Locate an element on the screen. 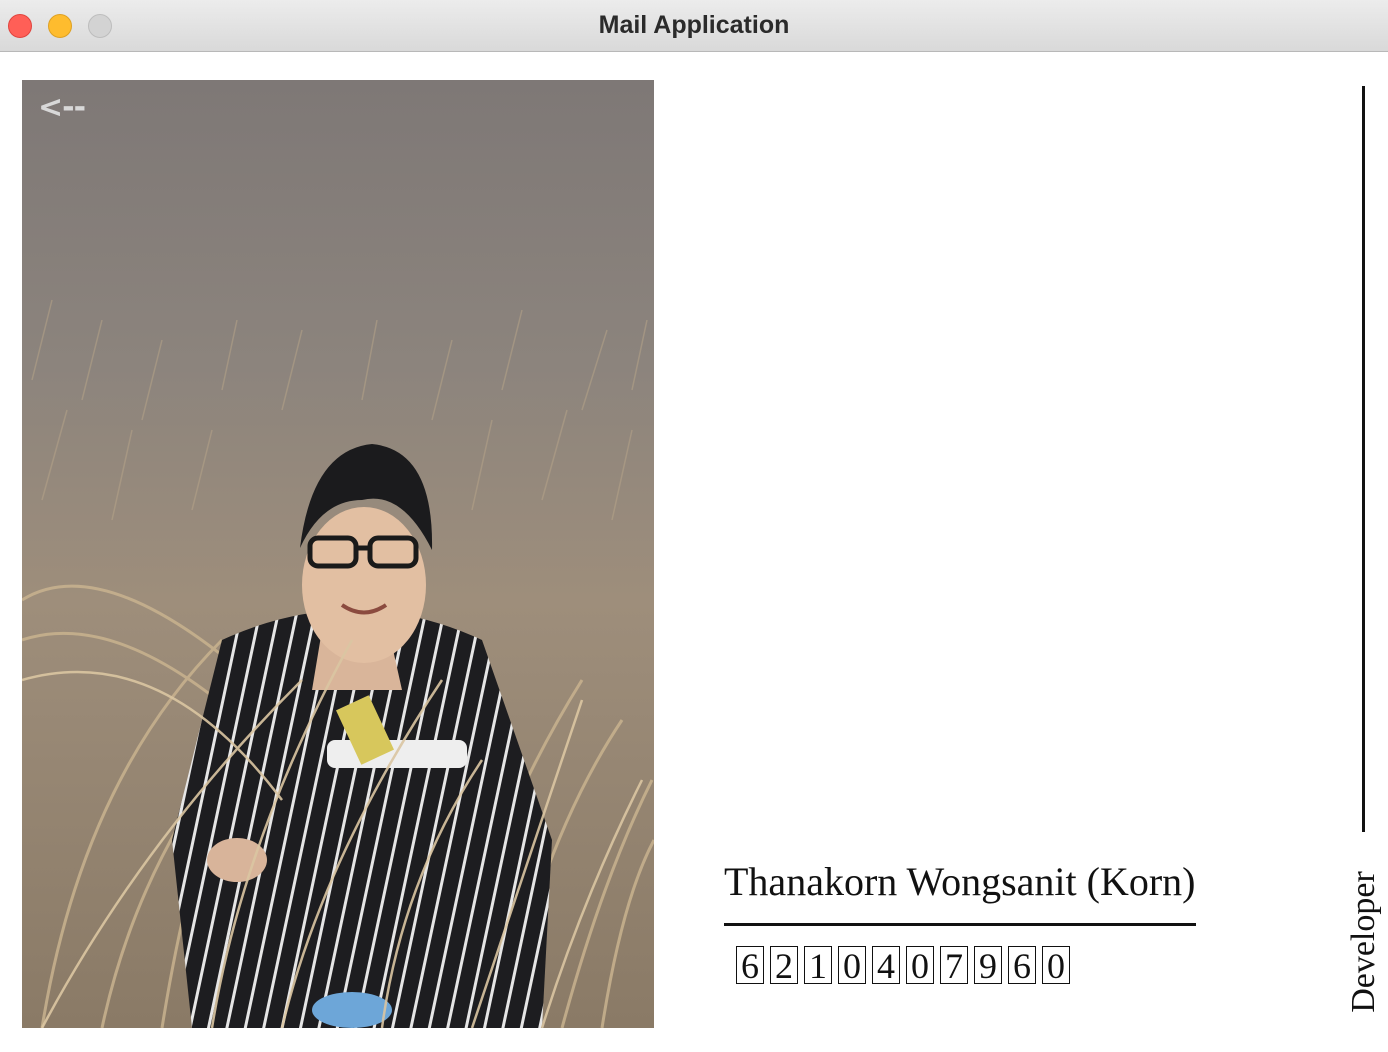 The width and height of the screenshot is (1388, 1052). window-title: Mail Application is located at coordinates (694, 25).